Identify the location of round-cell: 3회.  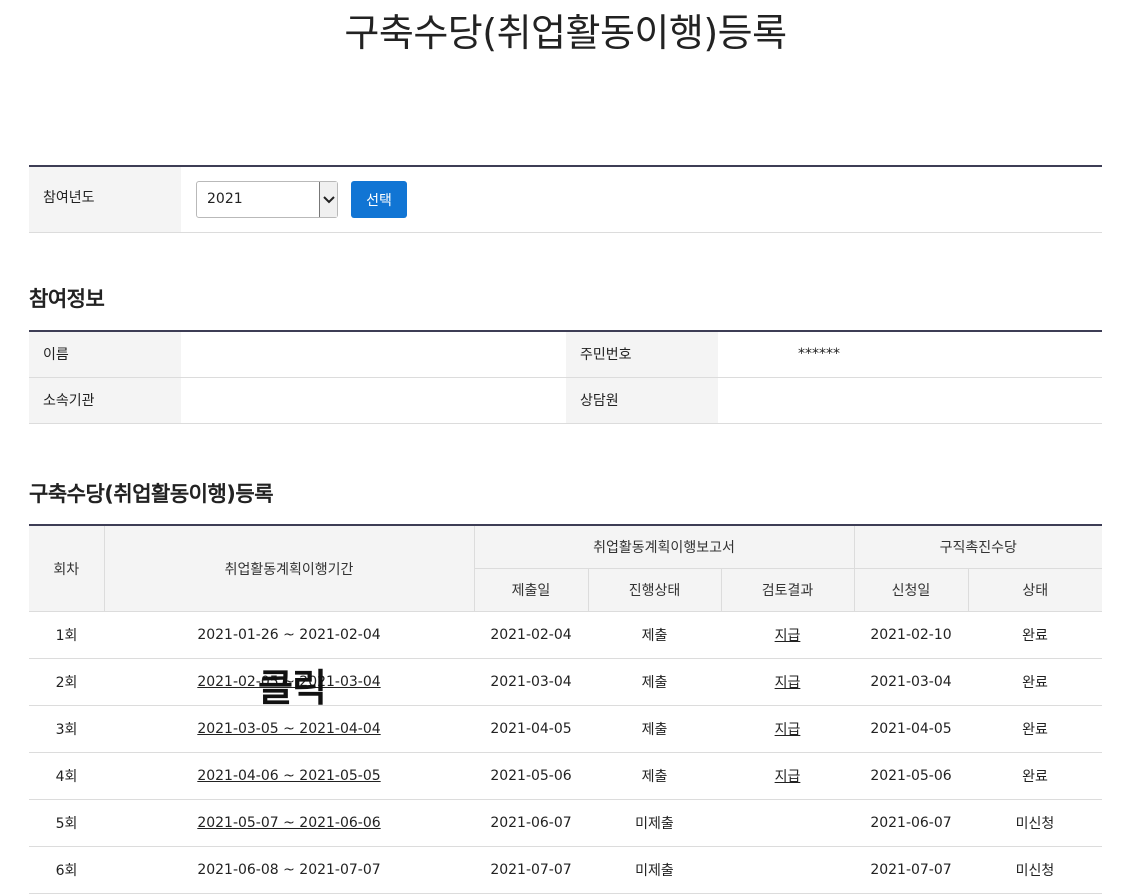
(66, 729).